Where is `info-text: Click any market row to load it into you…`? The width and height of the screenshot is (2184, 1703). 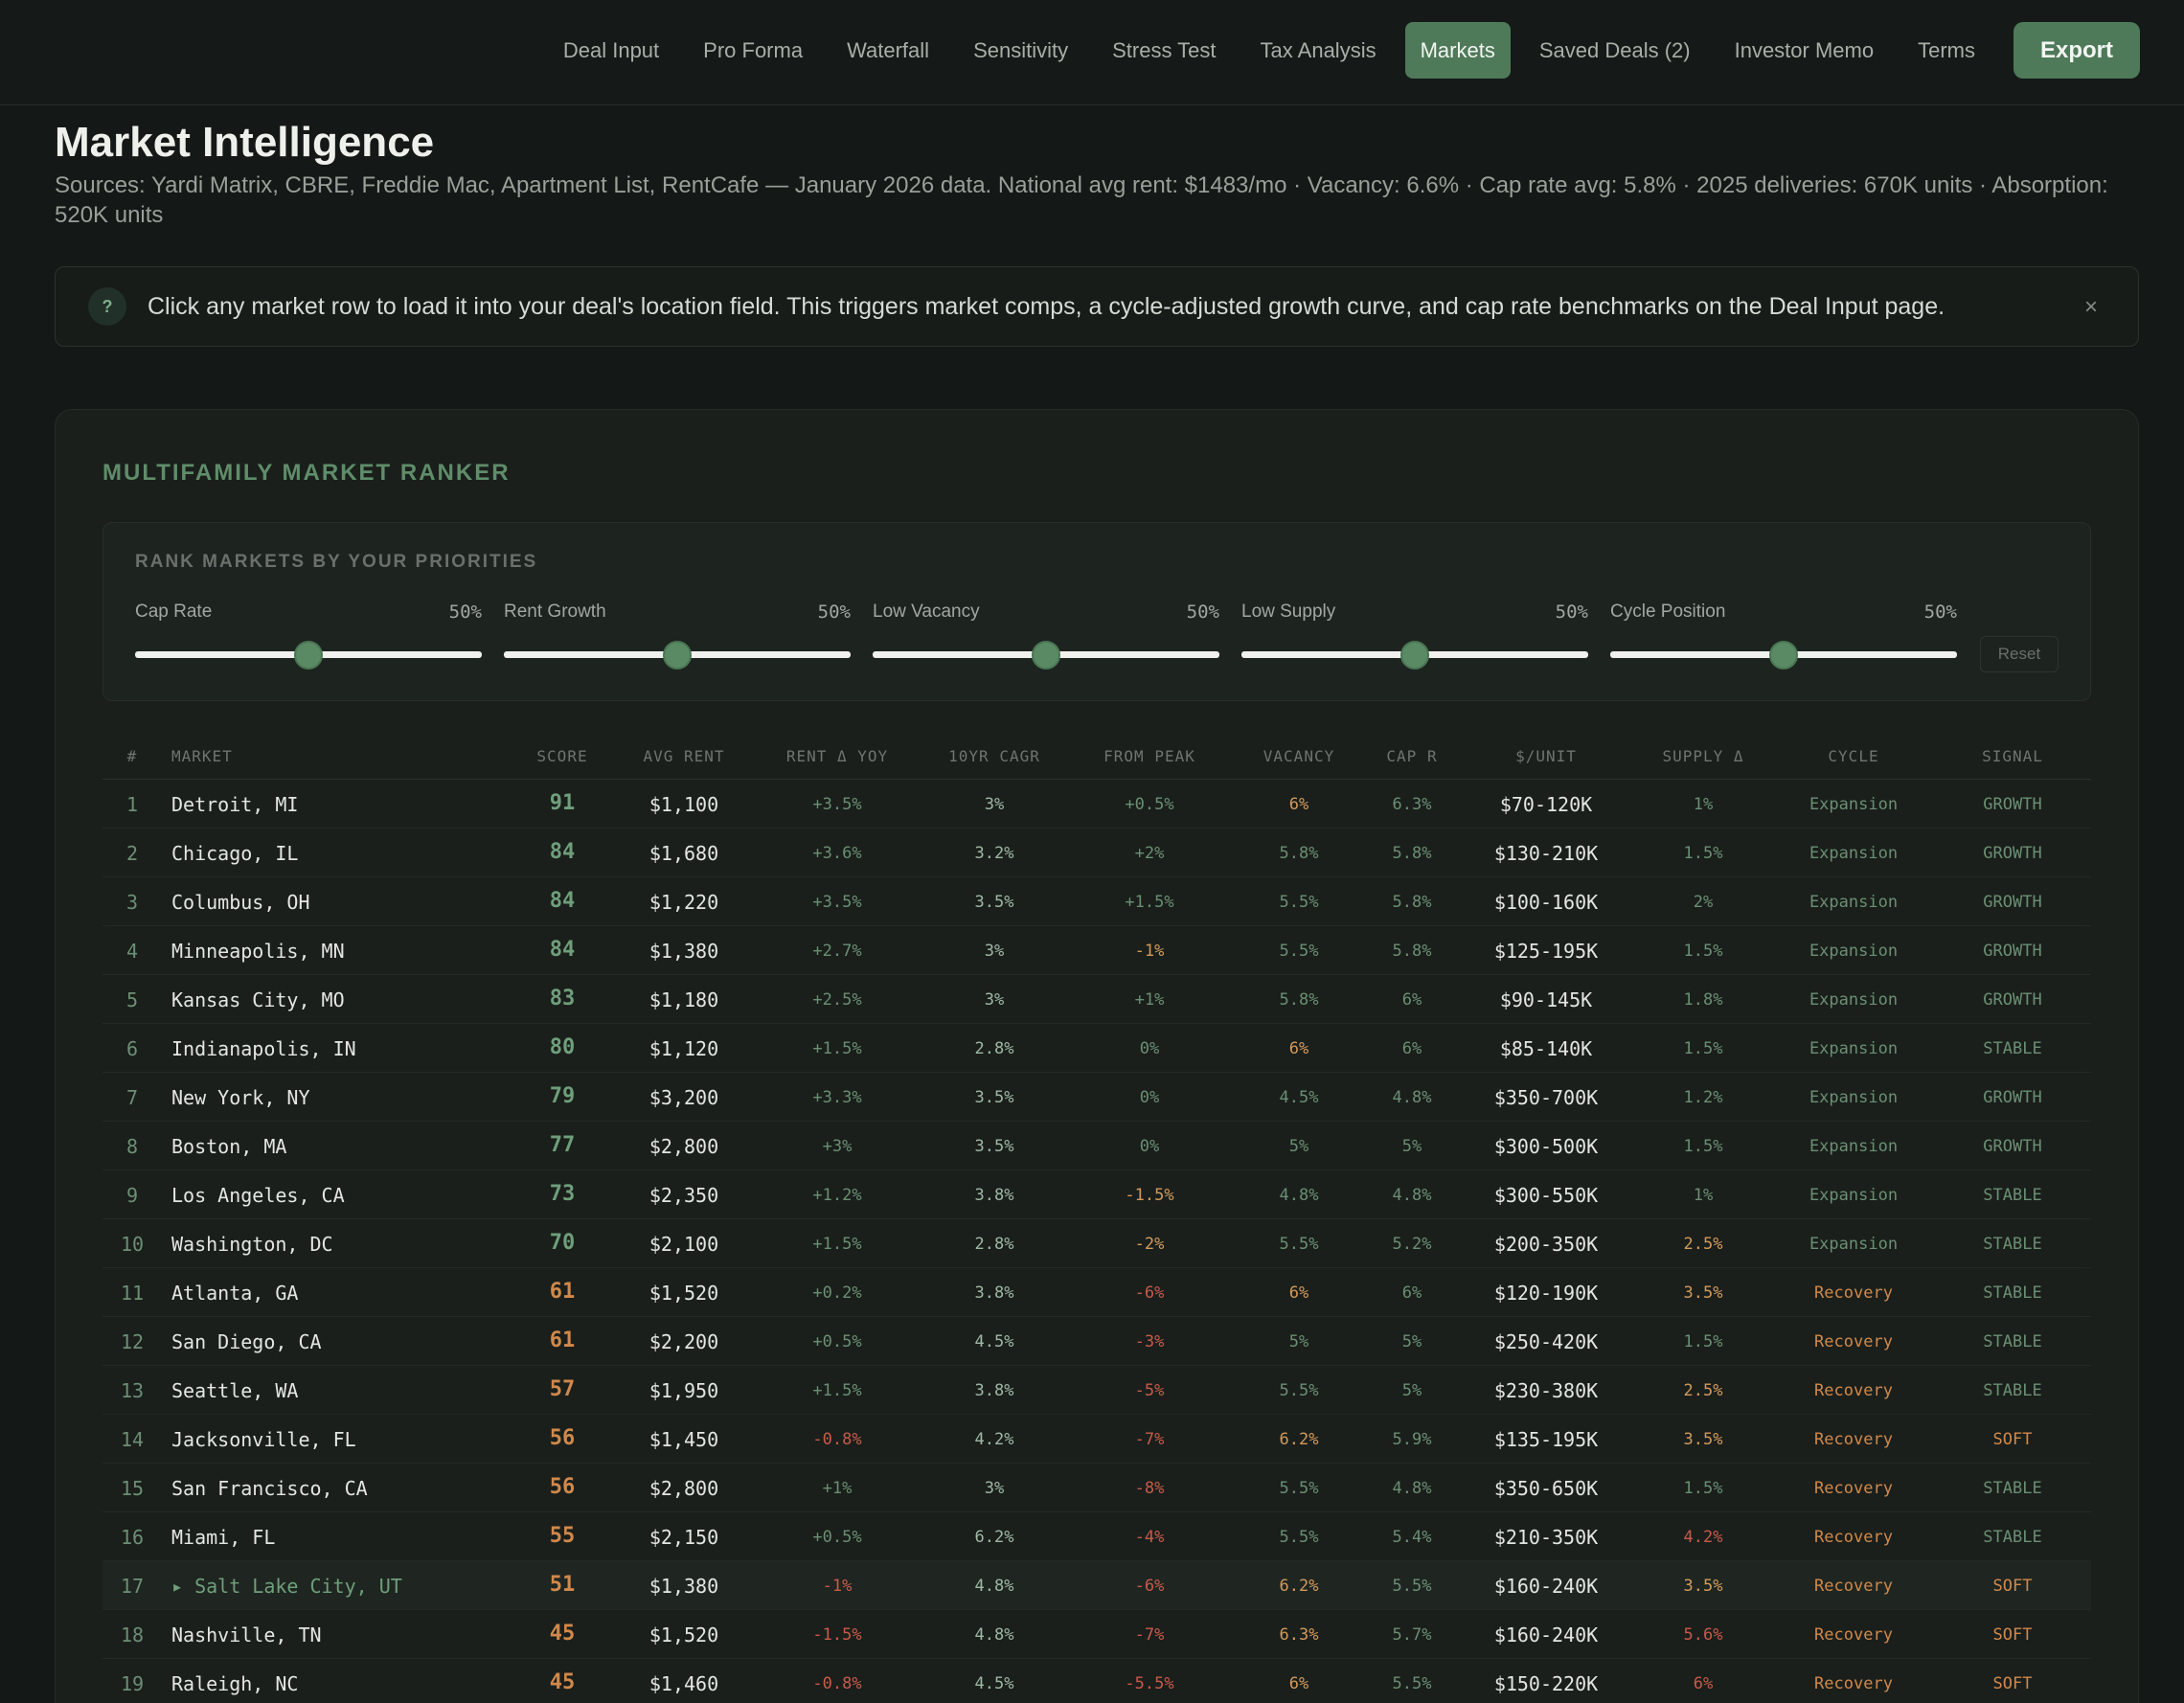 info-text: Click any market row to load it into you… is located at coordinates (1046, 306).